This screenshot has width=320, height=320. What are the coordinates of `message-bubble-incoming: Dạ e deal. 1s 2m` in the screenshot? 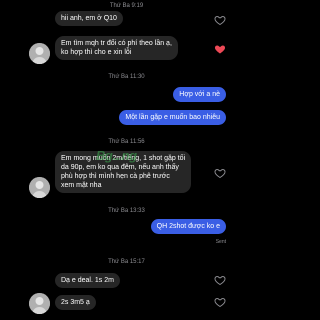 It's located at (87, 280).